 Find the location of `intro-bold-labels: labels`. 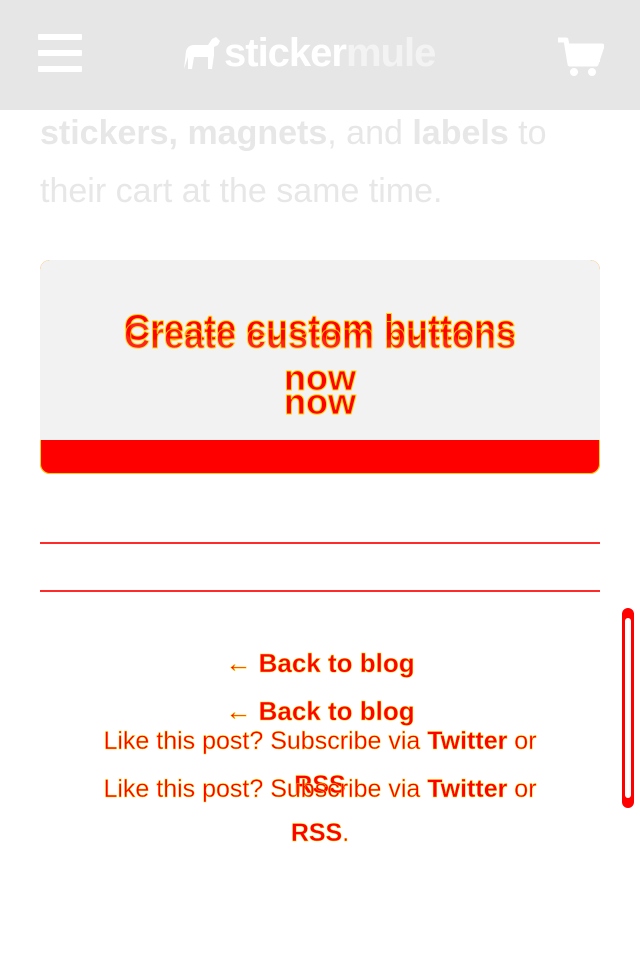

intro-bold-labels: labels is located at coordinates (460, 133).